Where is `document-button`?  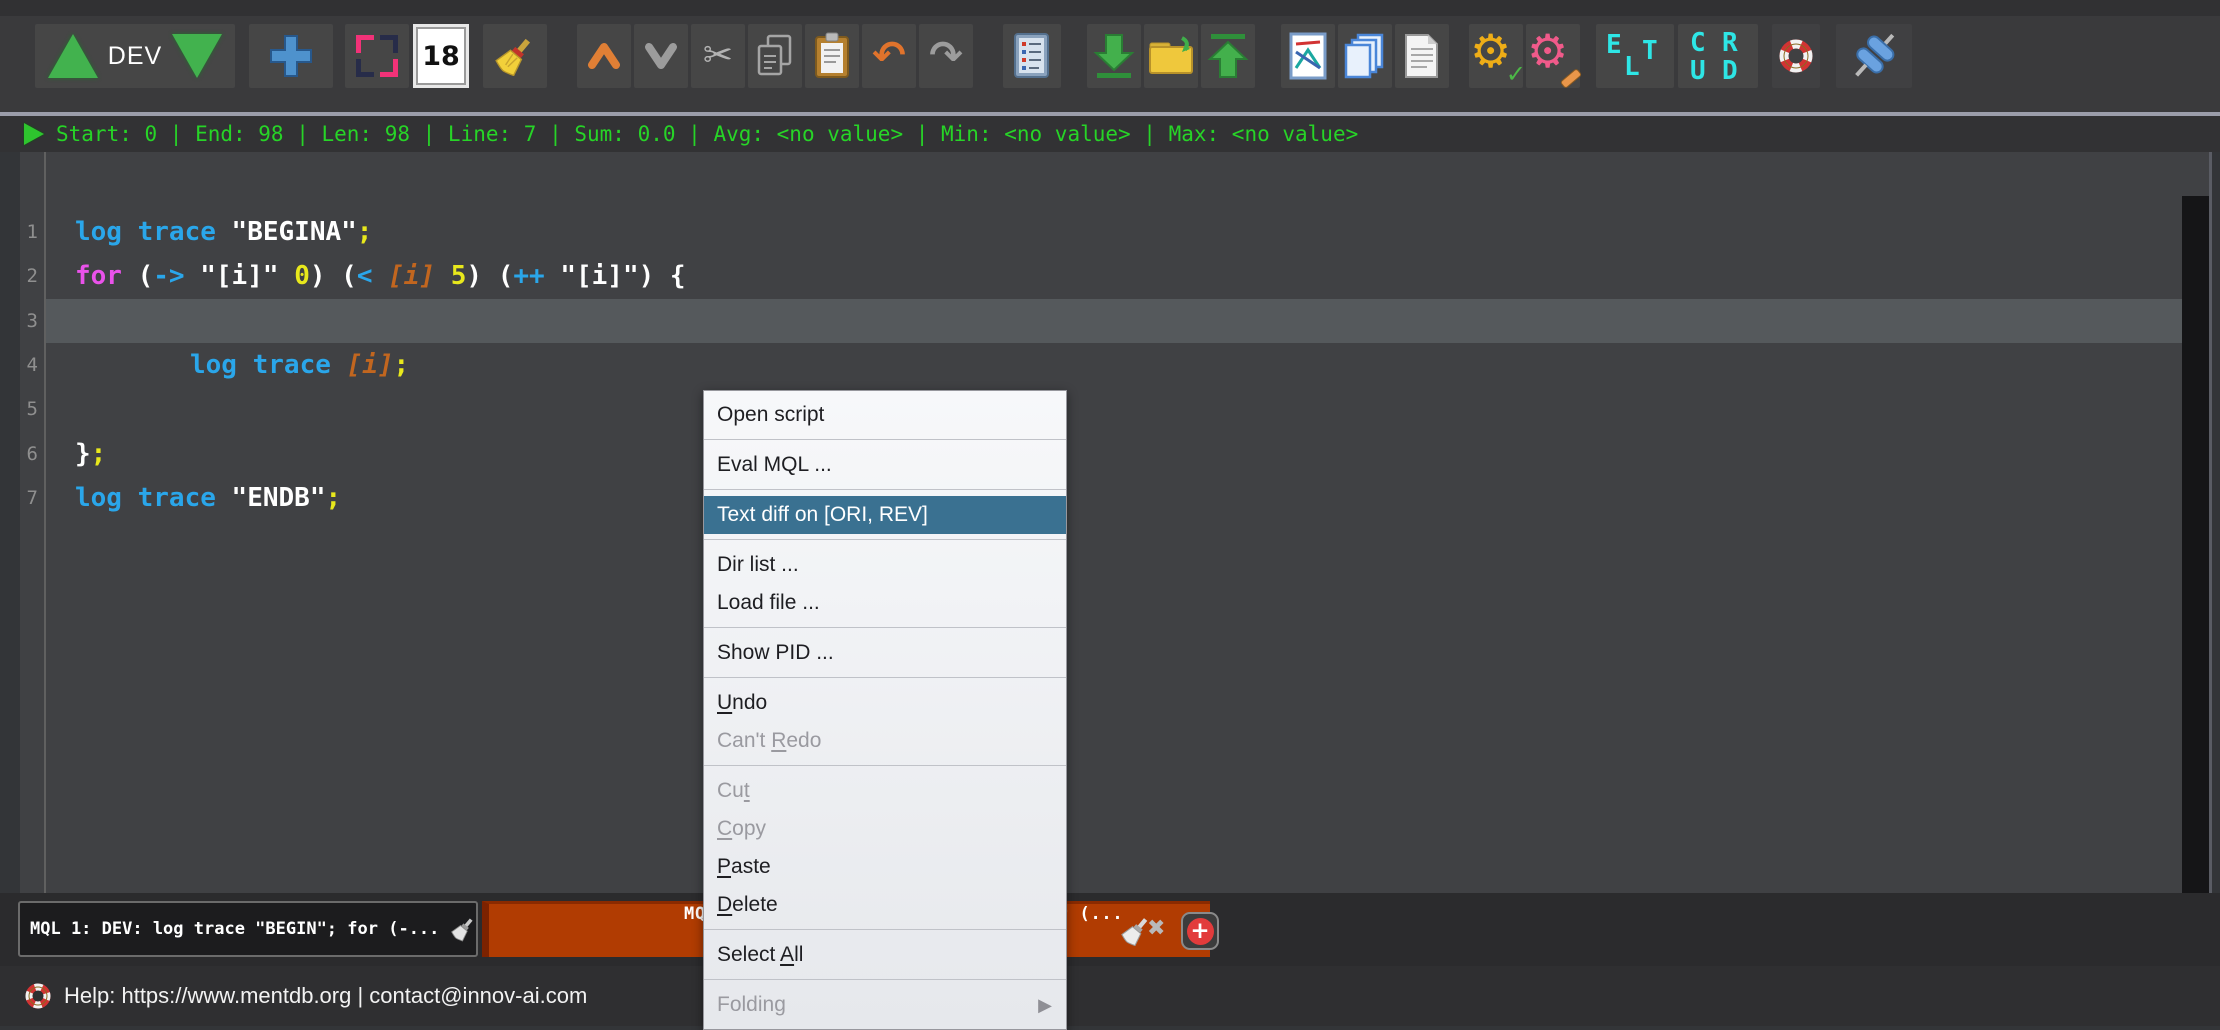 document-button is located at coordinates (1422, 56).